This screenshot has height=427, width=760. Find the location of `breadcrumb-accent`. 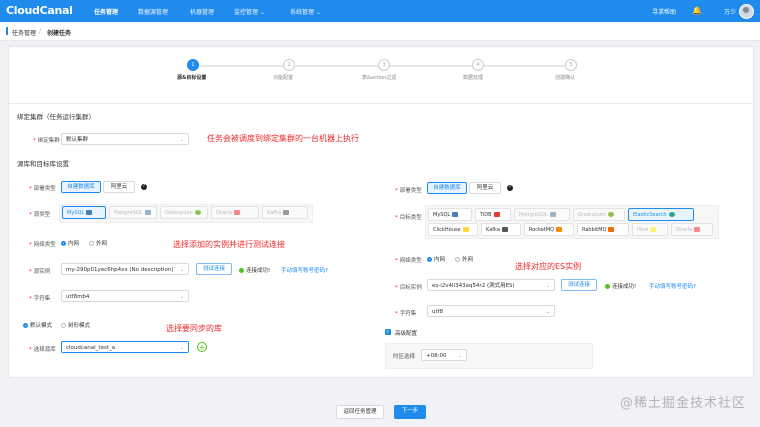

breadcrumb-accent is located at coordinates (7, 31).